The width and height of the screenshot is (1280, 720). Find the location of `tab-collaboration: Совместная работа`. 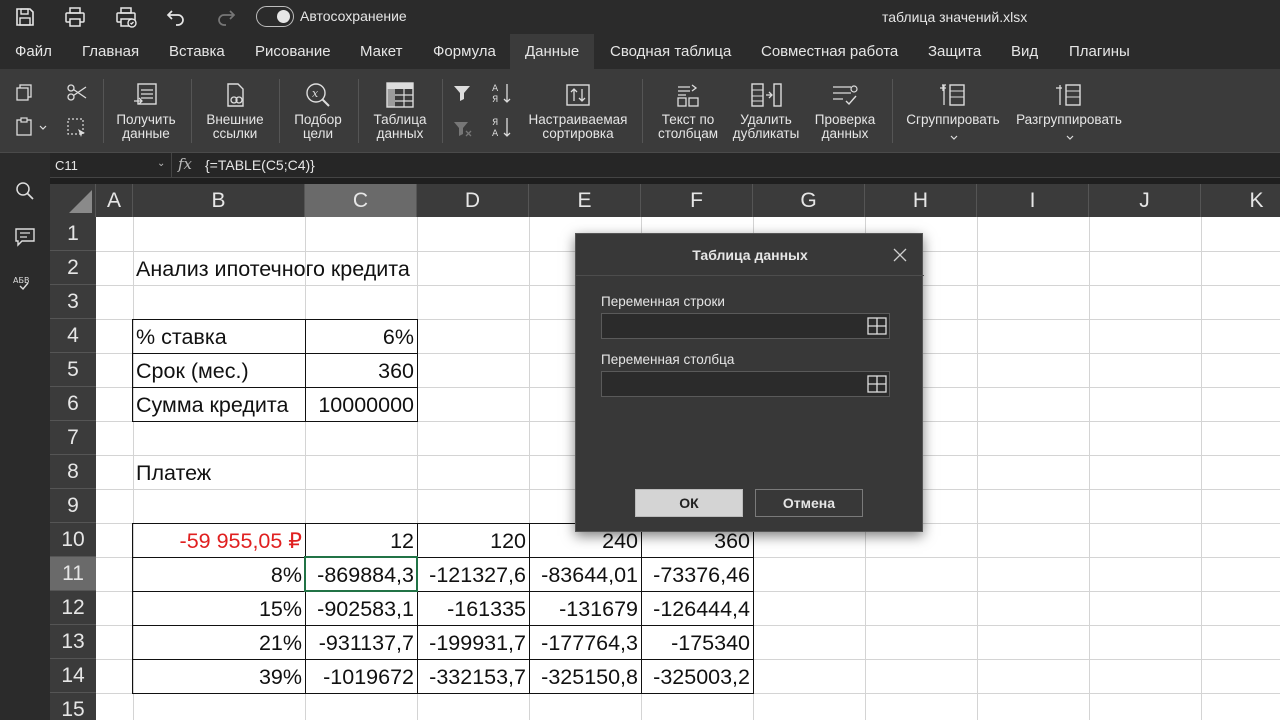

tab-collaboration: Совместная работа is located at coordinates (829, 51).